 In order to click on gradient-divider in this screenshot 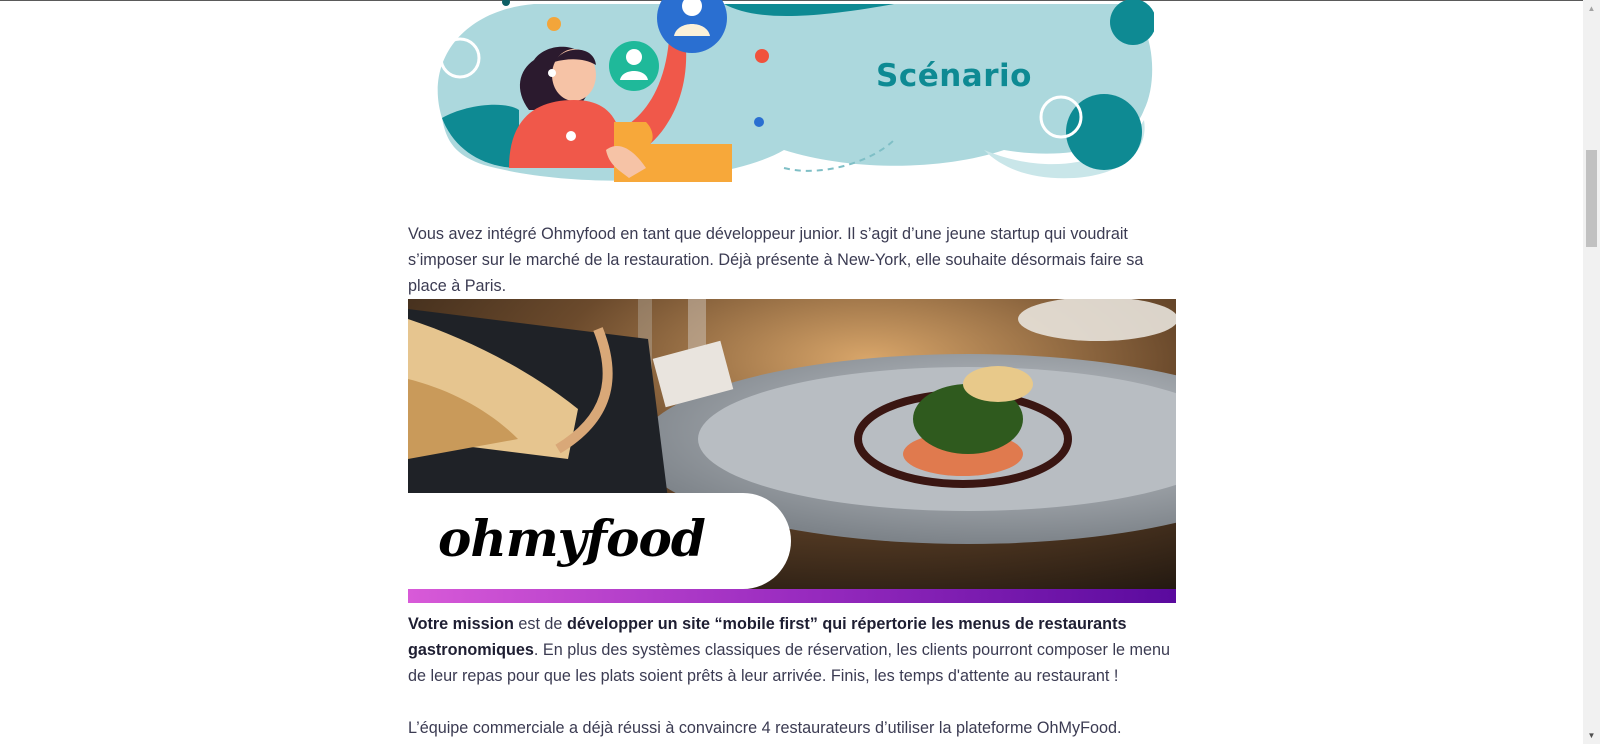, I will do `click(792, 596)`.